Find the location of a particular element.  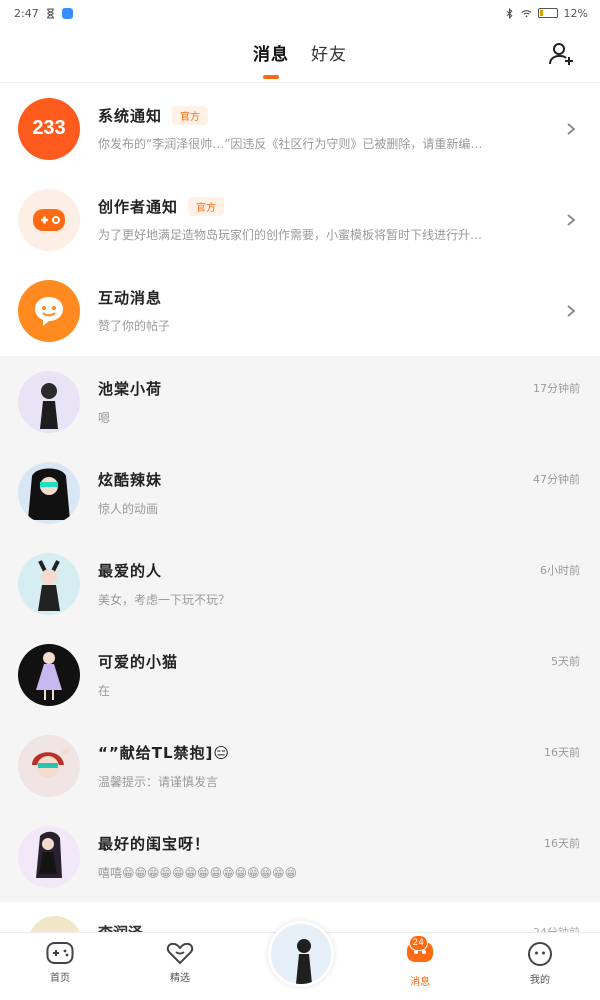

list-item-interaction: 互动消息 赞了你的帖子 is located at coordinates (300, 310).